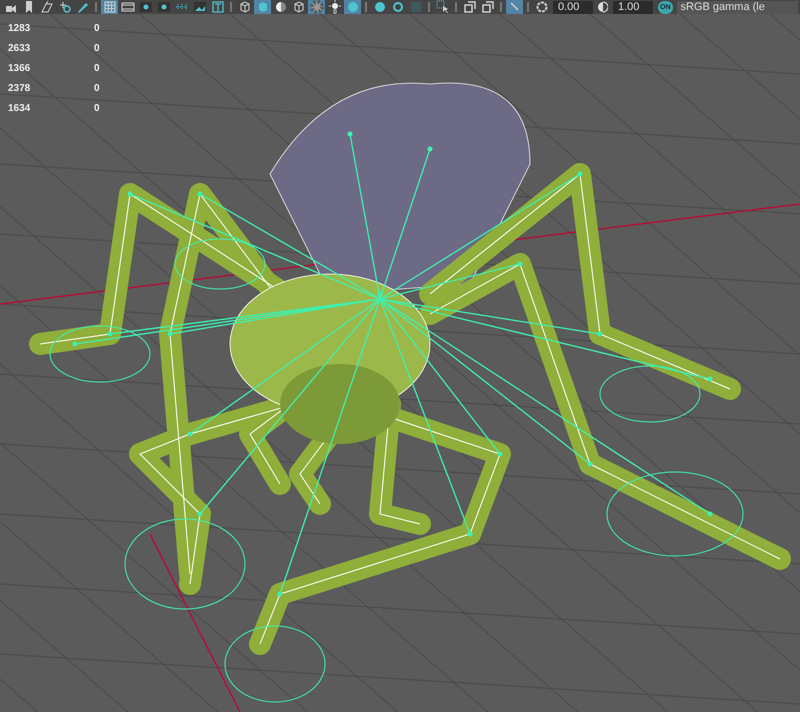 The width and height of the screenshot is (800, 712). I want to click on hud-value: 2633, so click(20, 49).